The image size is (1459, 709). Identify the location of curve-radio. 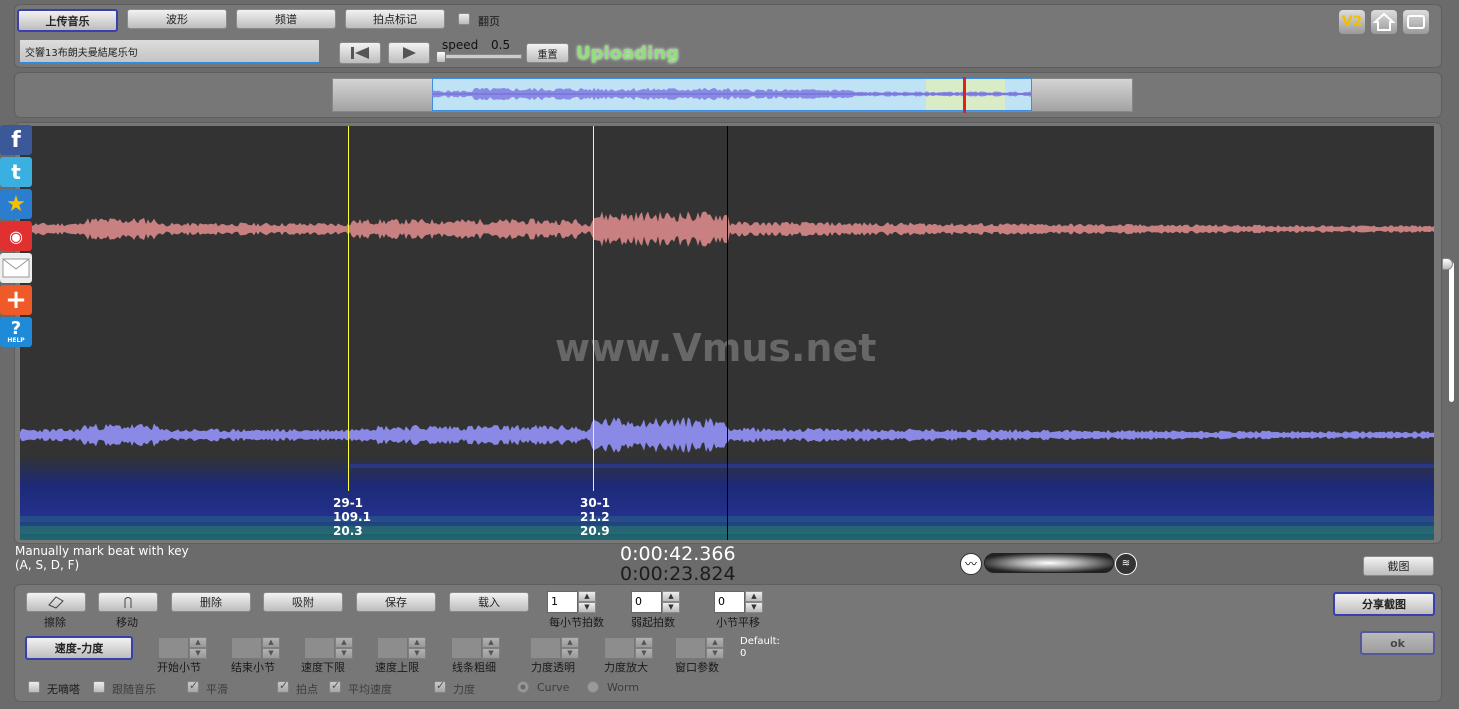
(523, 687).